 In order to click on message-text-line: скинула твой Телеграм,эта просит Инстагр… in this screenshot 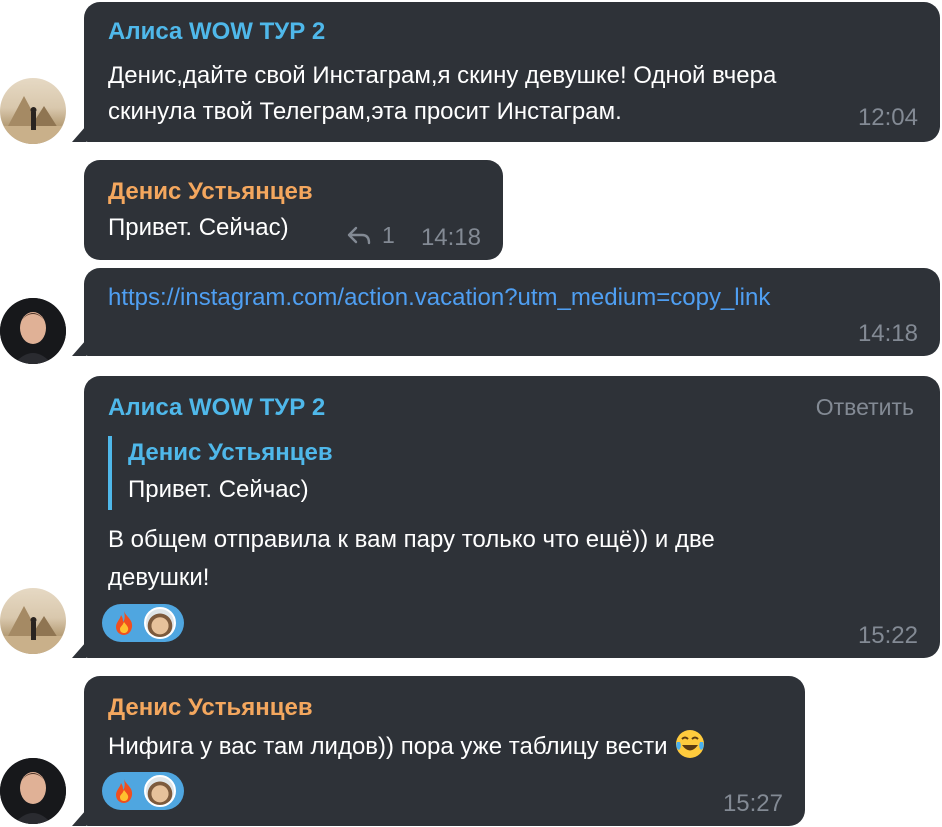, I will do `click(365, 111)`.